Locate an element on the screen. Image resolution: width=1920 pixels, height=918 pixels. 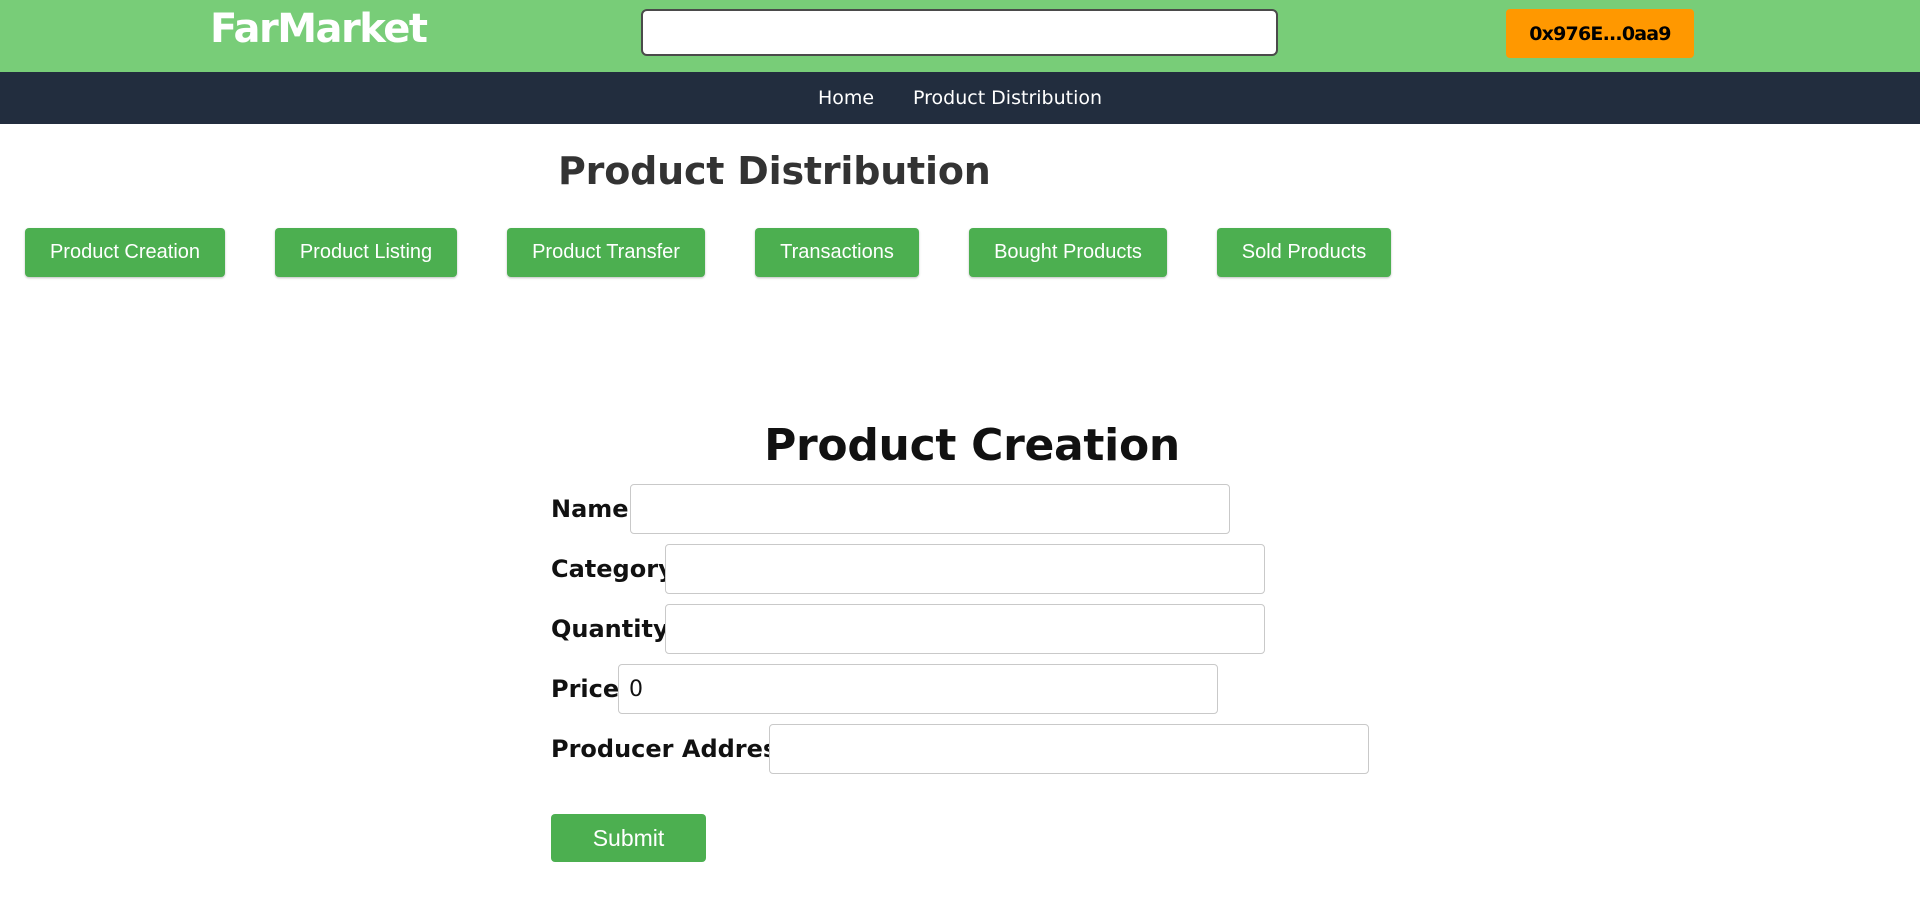
wallet-address-button: 0x976E...0aa9 is located at coordinates (1600, 33).